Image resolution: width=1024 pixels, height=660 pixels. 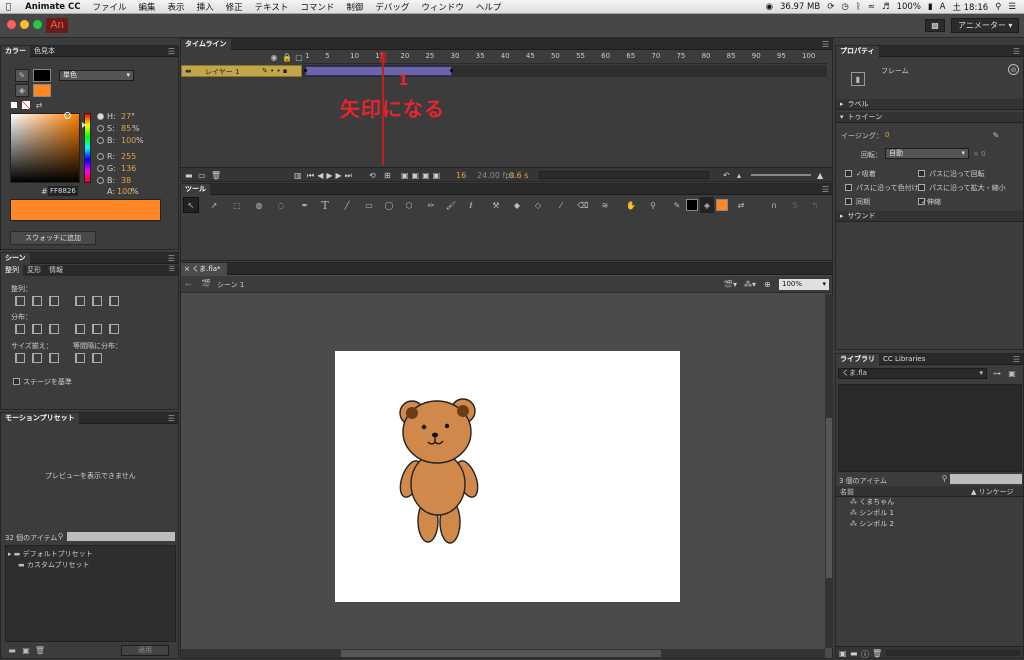 What do you see at coordinates (872, 524) in the screenshot?
I see `library-item: ⁂ シンボル 2` at bounding box center [872, 524].